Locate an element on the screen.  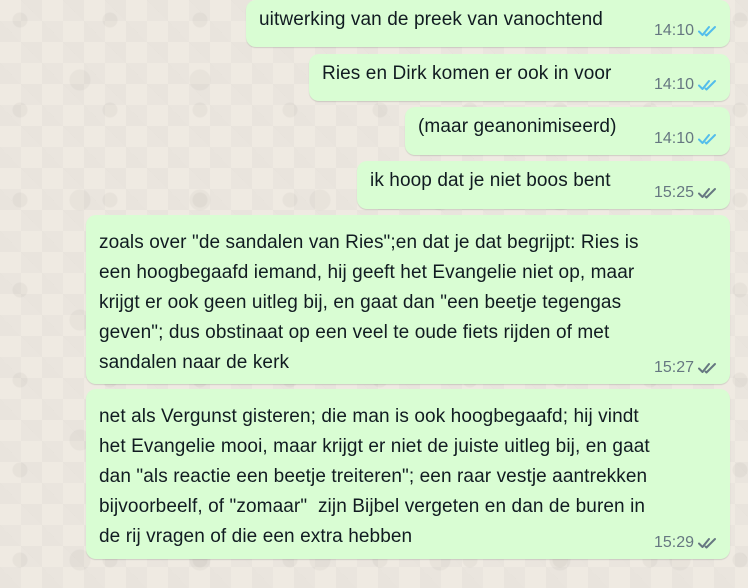
message-text: ik hoop dat je niet boos bent is located at coordinates (490, 180).